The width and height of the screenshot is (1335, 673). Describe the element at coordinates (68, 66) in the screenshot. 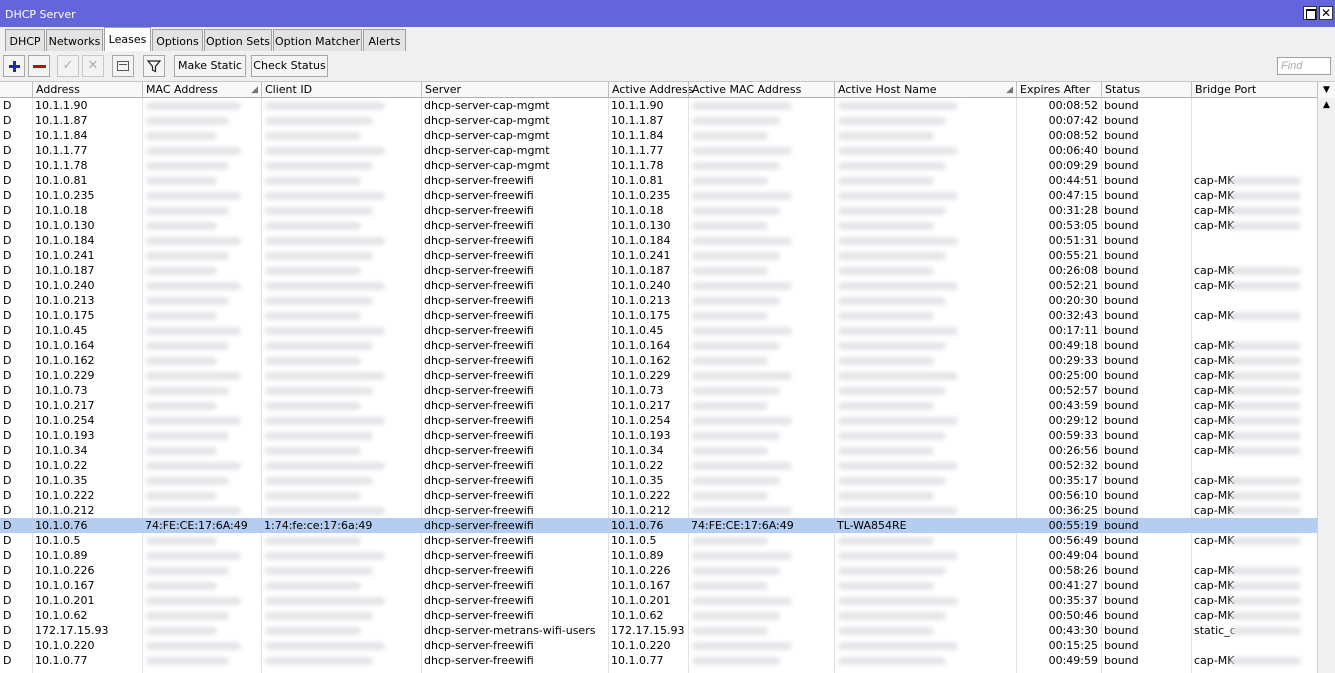

I see `enable-button: ✓` at that location.